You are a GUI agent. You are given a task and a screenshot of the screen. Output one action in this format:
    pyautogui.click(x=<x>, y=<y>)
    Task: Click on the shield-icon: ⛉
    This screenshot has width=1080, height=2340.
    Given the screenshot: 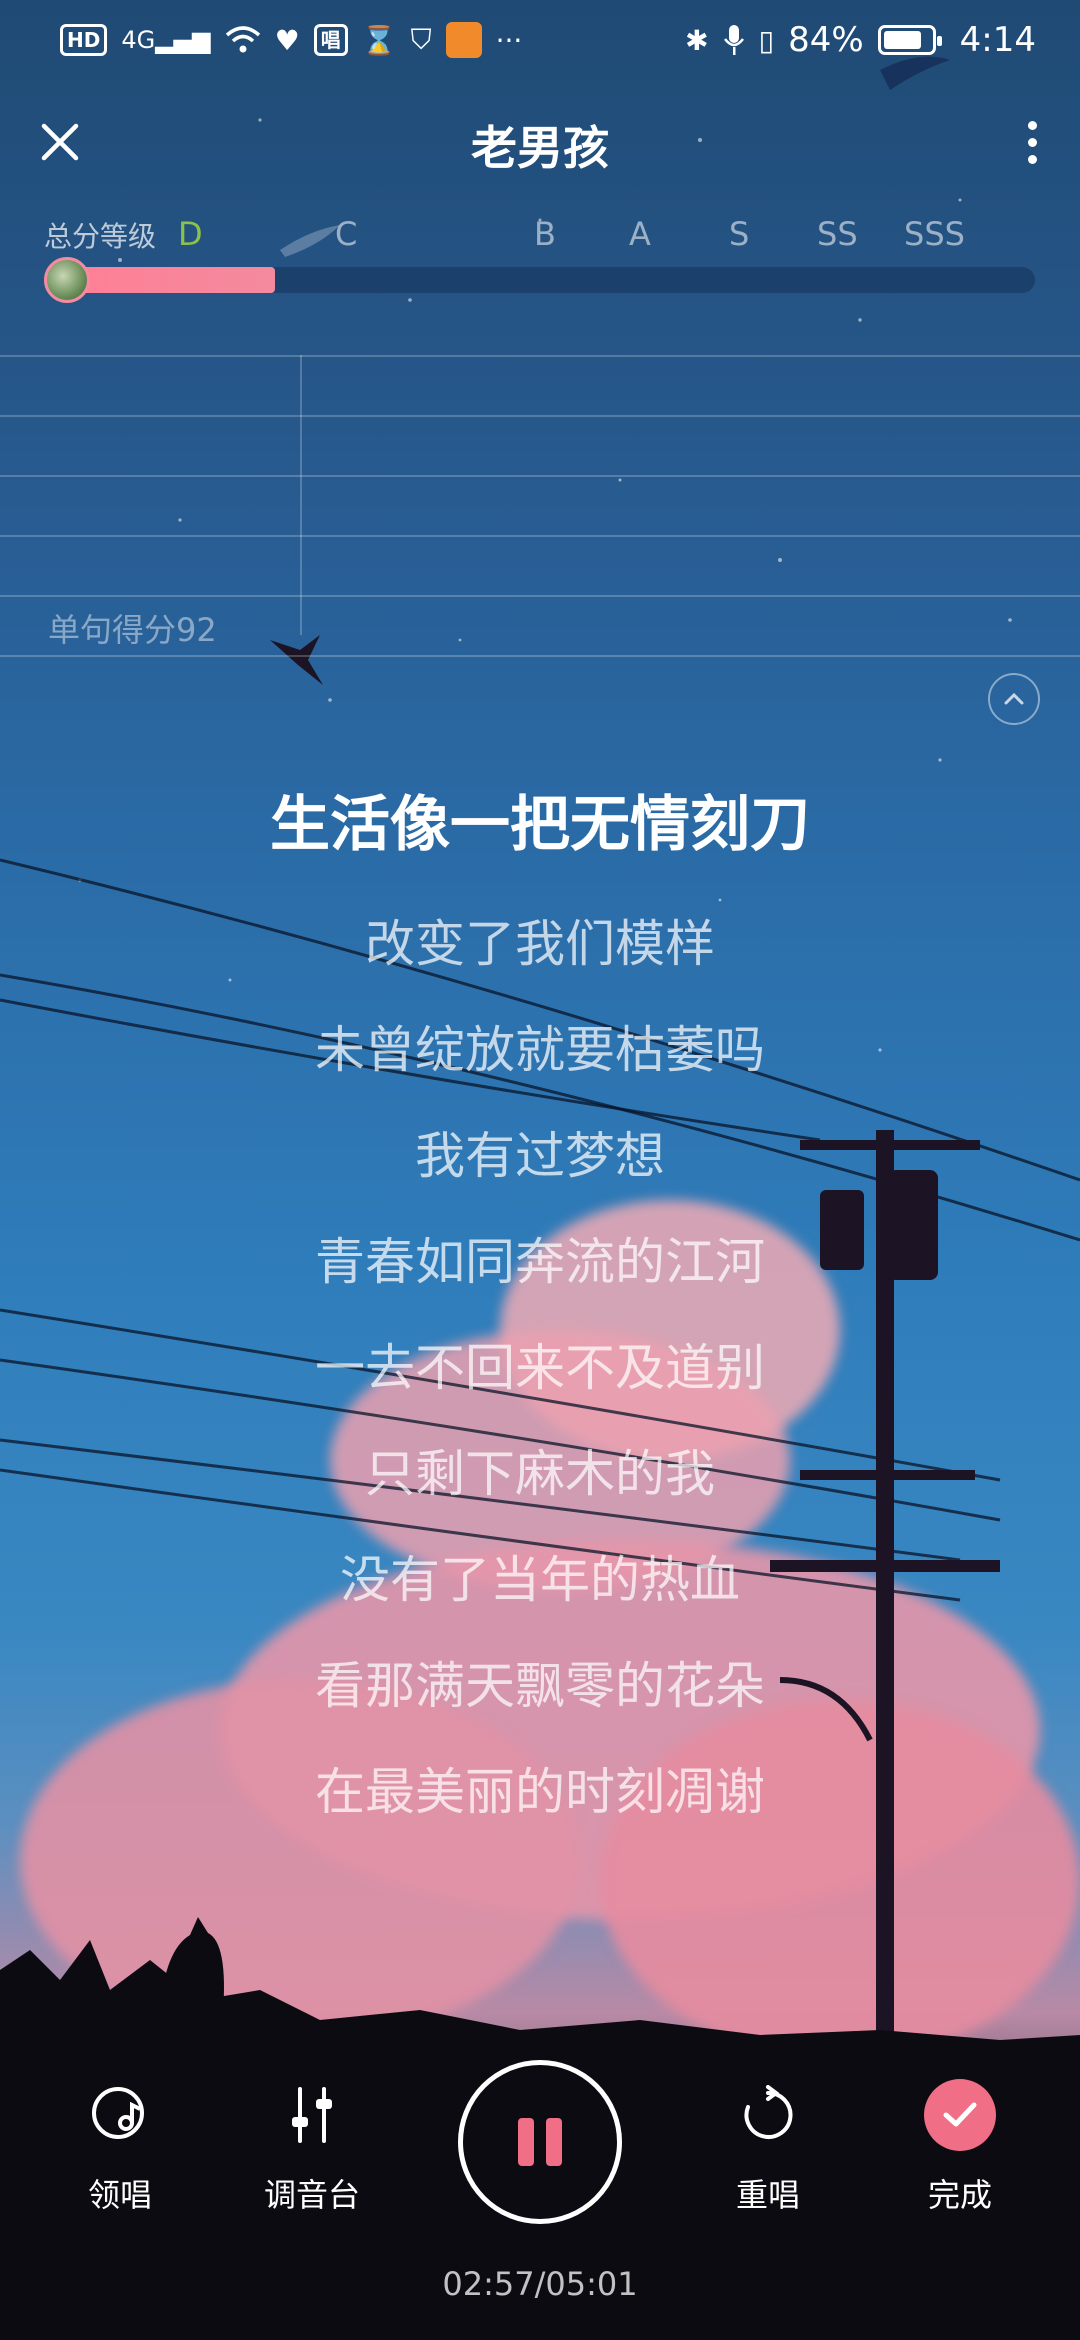 What is the action you would take?
    pyautogui.click(x=421, y=39)
    